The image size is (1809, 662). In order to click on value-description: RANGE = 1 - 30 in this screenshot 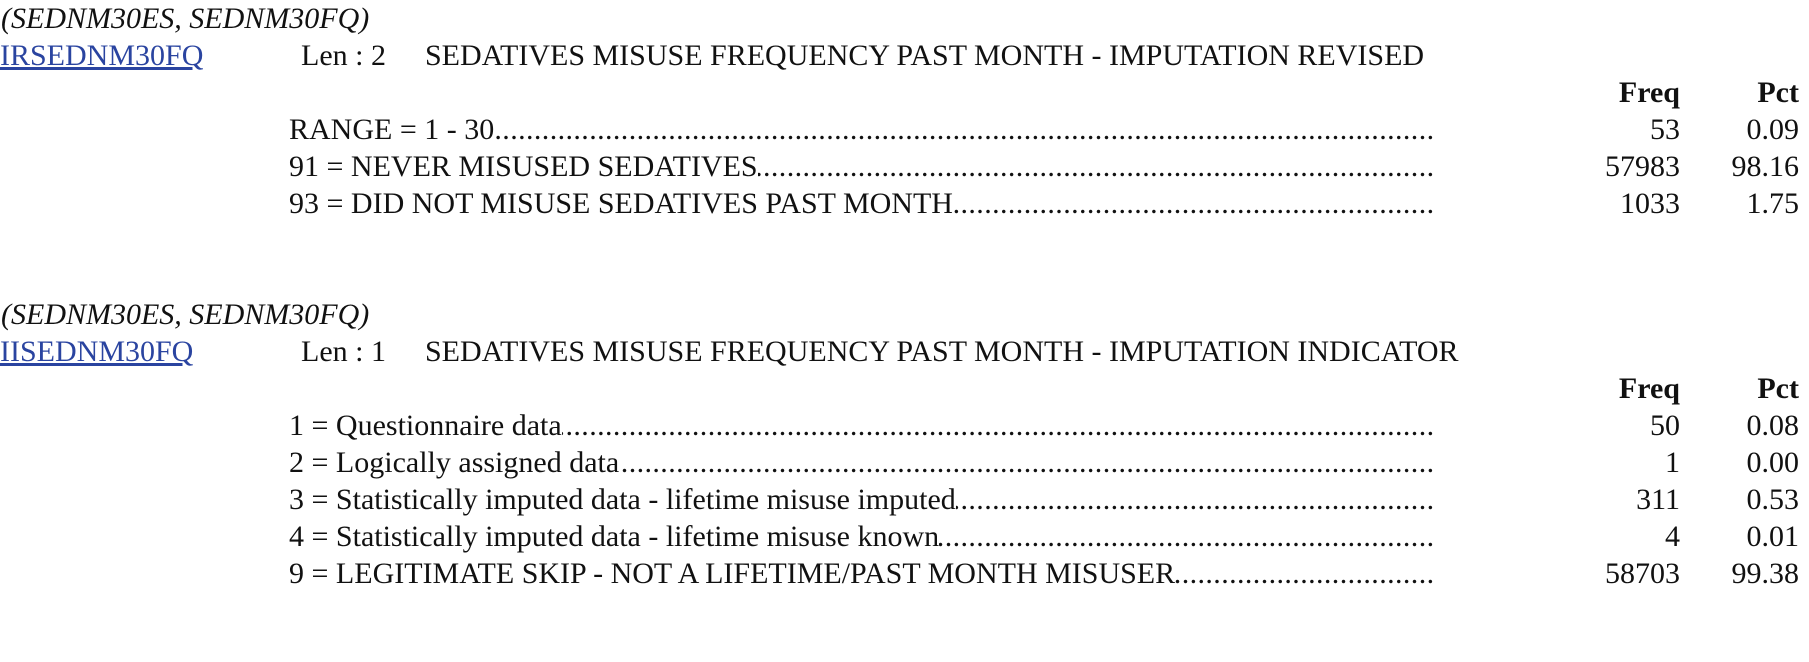, I will do `click(861, 129)`.